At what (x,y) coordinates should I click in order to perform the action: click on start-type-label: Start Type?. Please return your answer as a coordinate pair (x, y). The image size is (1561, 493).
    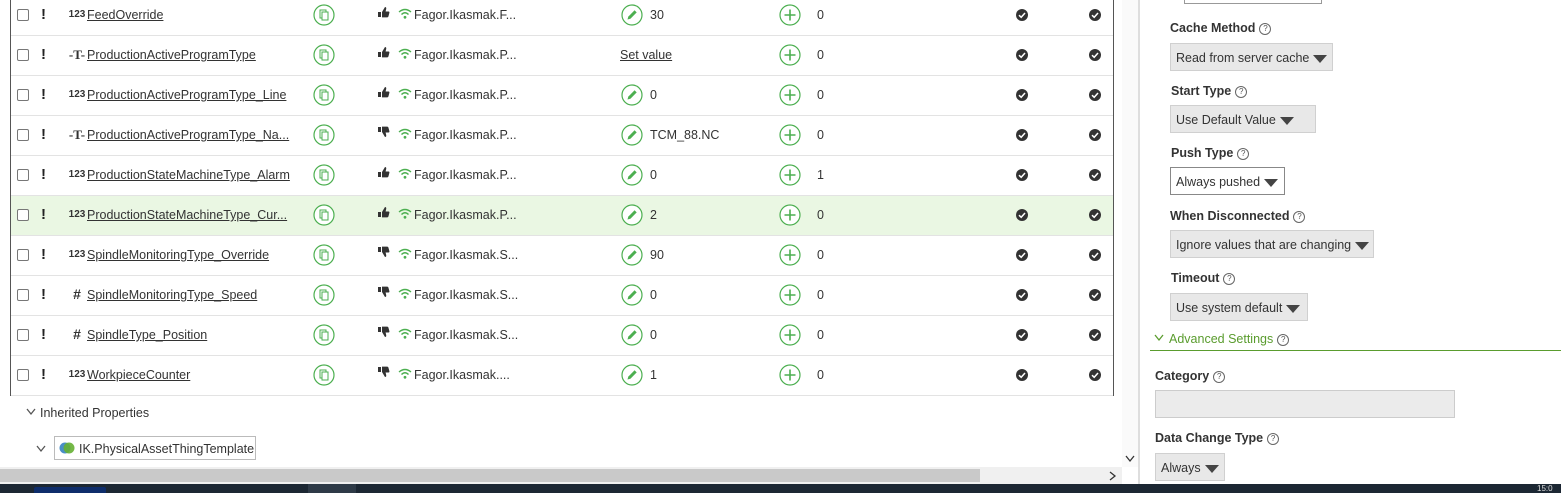
    Looking at the image, I should click on (1209, 91).